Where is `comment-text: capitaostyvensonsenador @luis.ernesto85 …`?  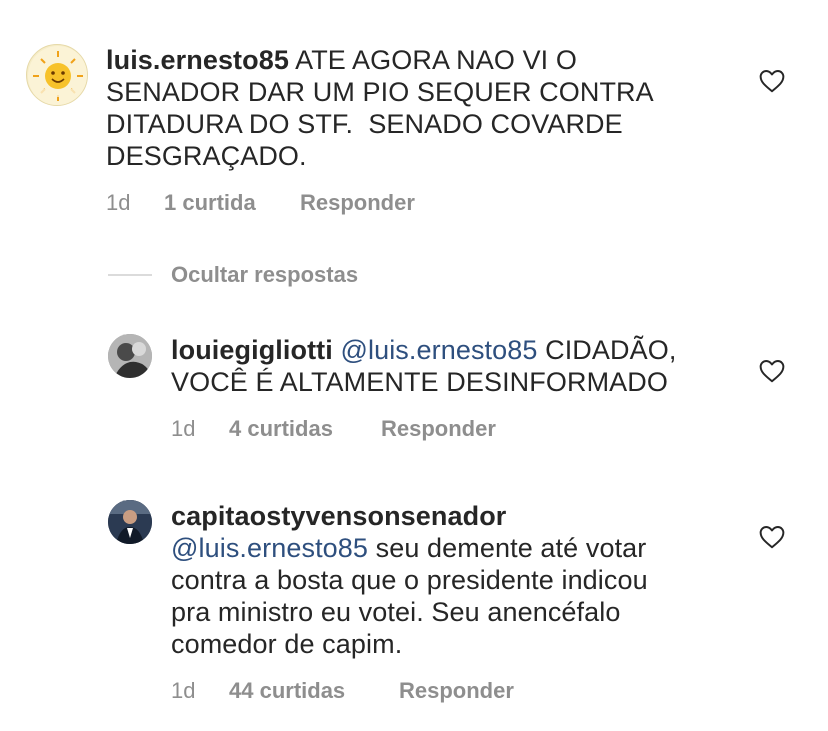 comment-text: capitaostyvensonsenador @luis.ernesto85 … is located at coordinates (451, 580).